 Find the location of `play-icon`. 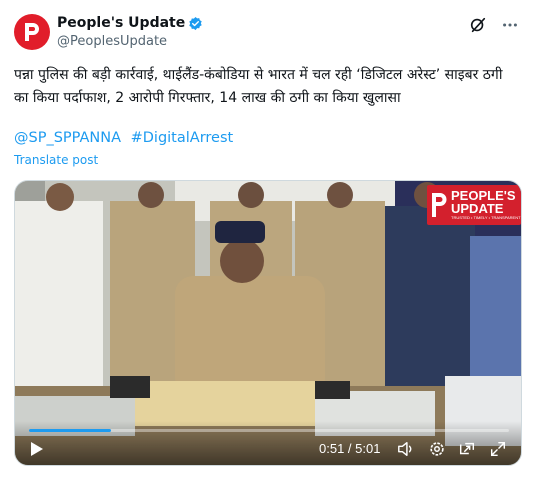

play-icon is located at coordinates (36, 449).